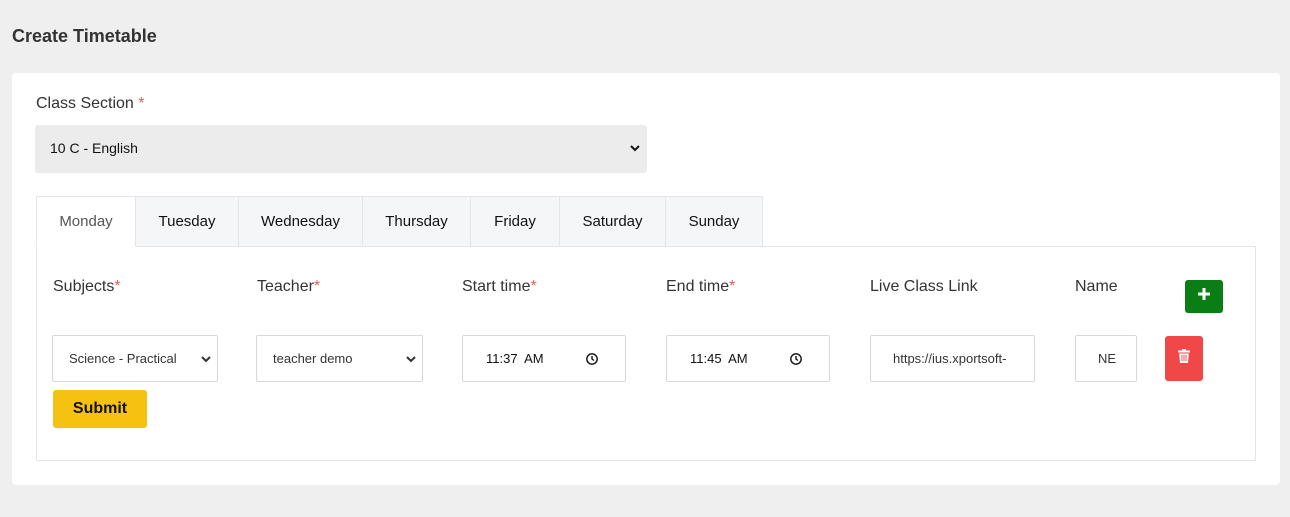 The width and height of the screenshot is (1290, 517). Describe the element at coordinates (86, 221) in the screenshot. I see `tab-monday: Monday` at that location.